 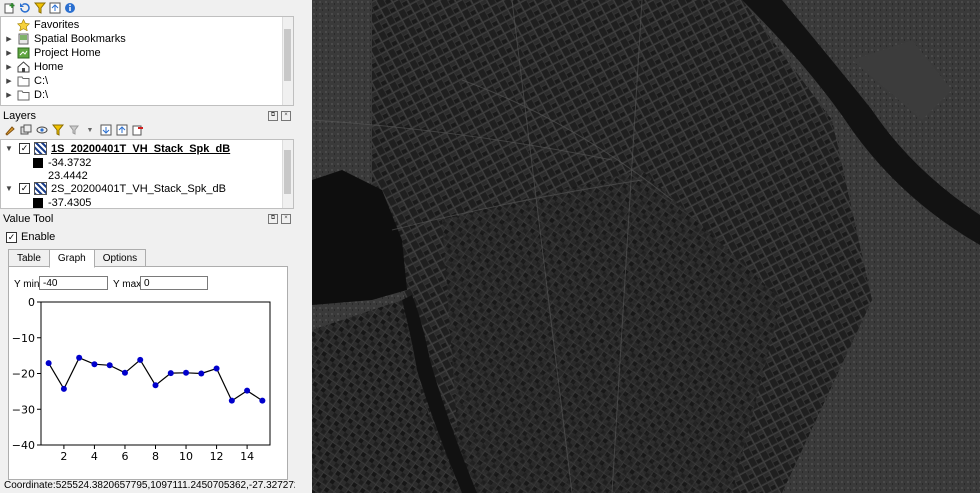 What do you see at coordinates (38, 237) in the screenshot?
I see `enable-label: Enable` at bounding box center [38, 237].